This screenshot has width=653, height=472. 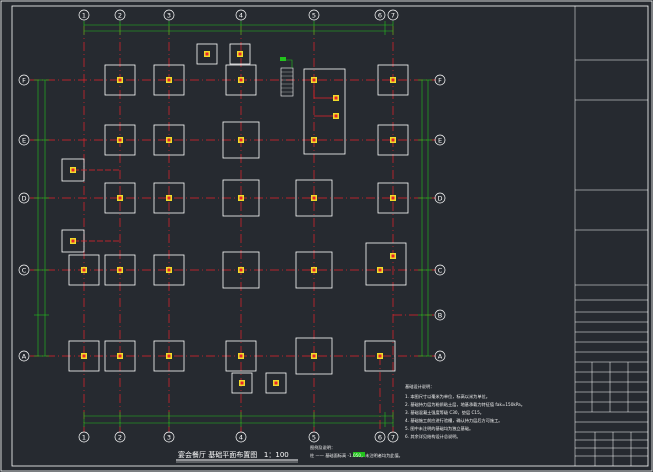 What do you see at coordinates (440, 315) in the screenshot?
I see `axis-bubble-right-B-label: B` at bounding box center [440, 315].